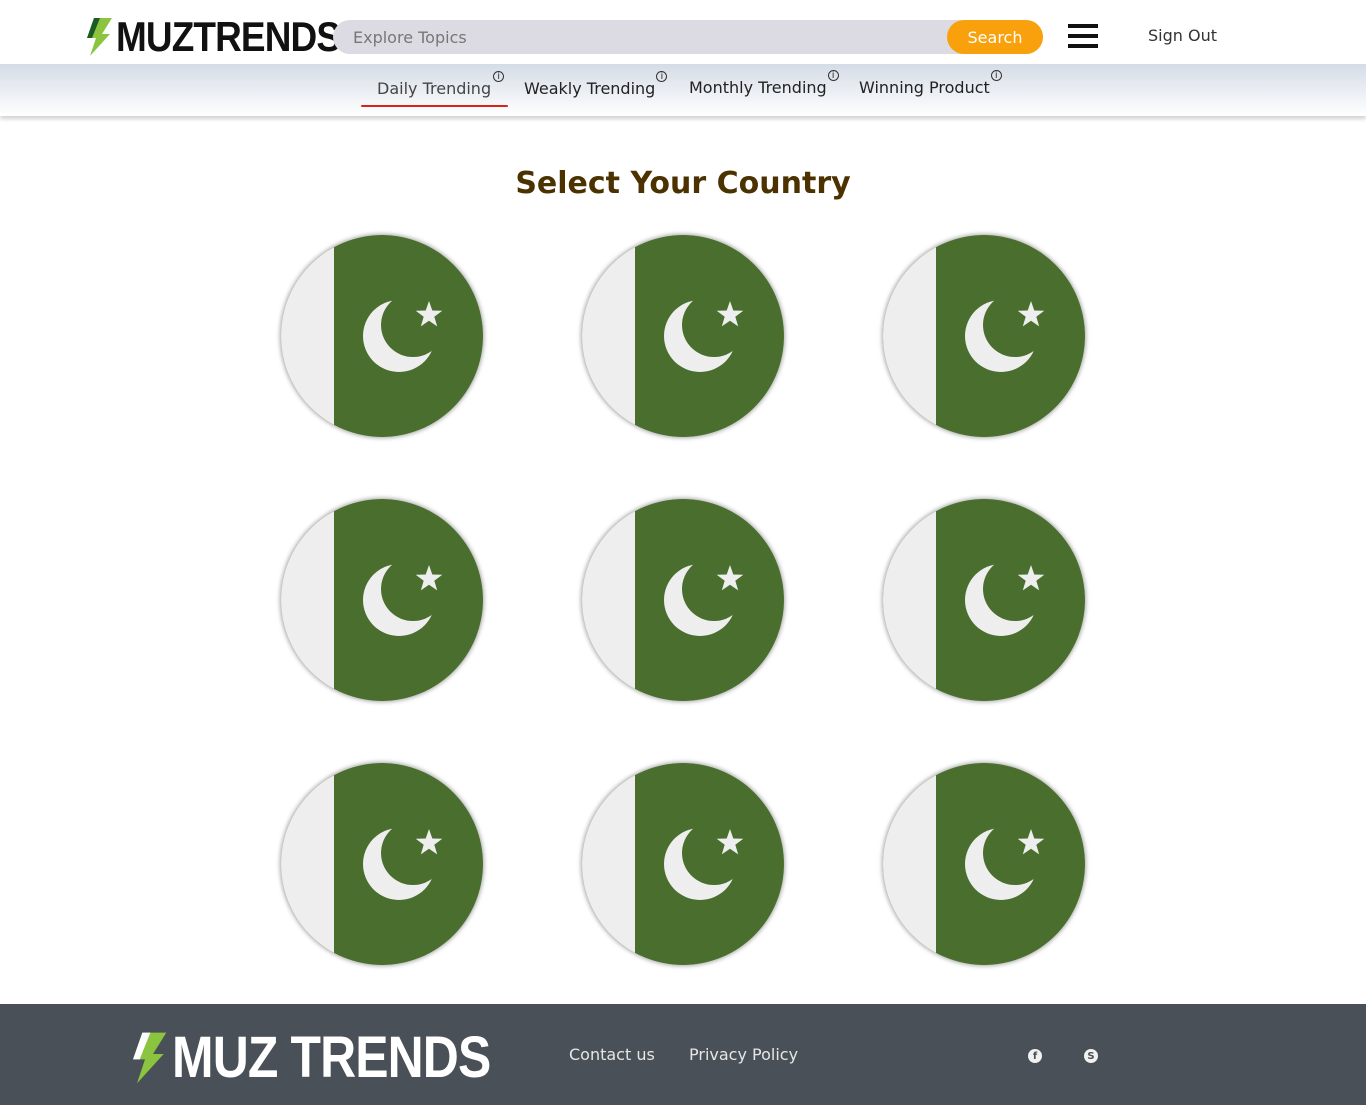  What do you see at coordinates (995, 37) in the screenshot?
I see `search-button: Search` at bounding box center [995, 37].